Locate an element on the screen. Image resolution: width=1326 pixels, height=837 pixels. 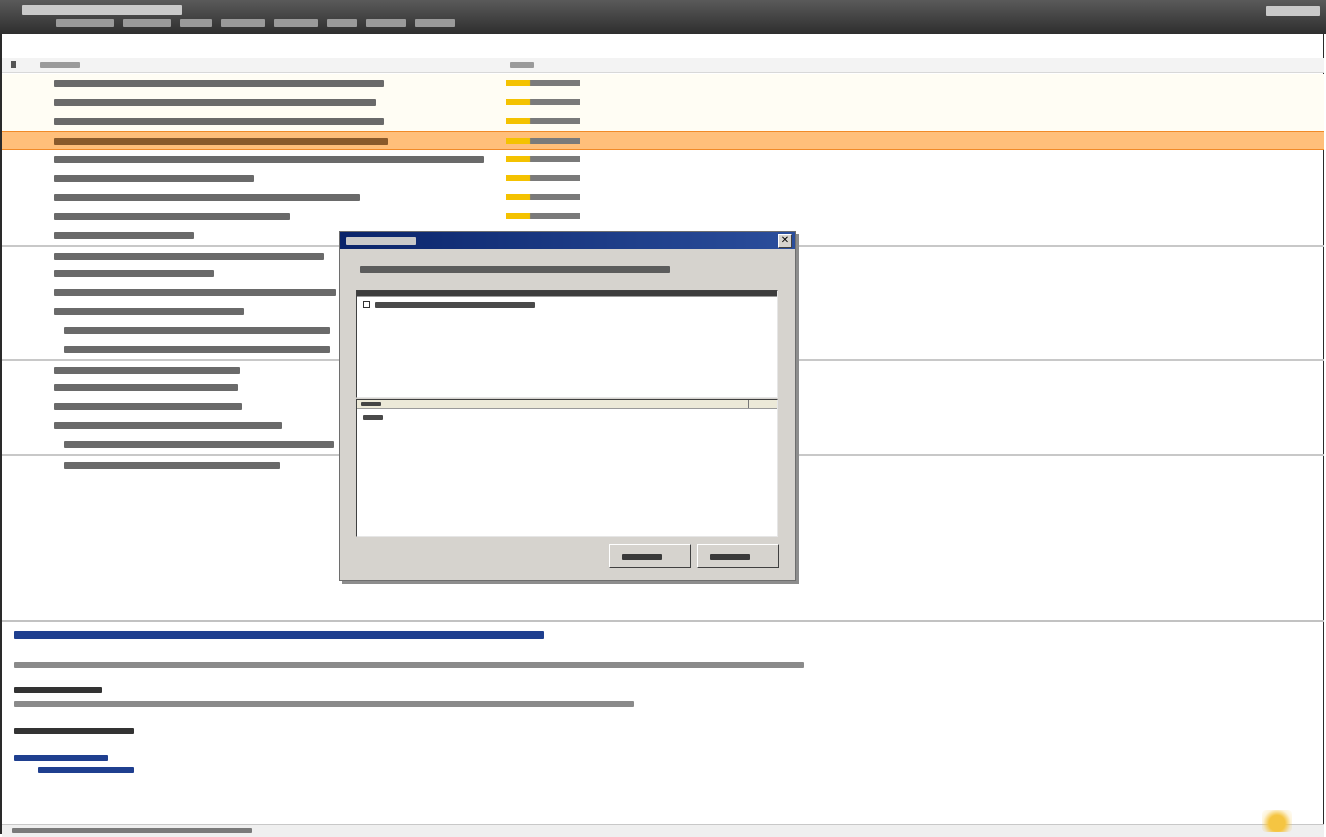
column-status-header is located at coordinates (522, 65).